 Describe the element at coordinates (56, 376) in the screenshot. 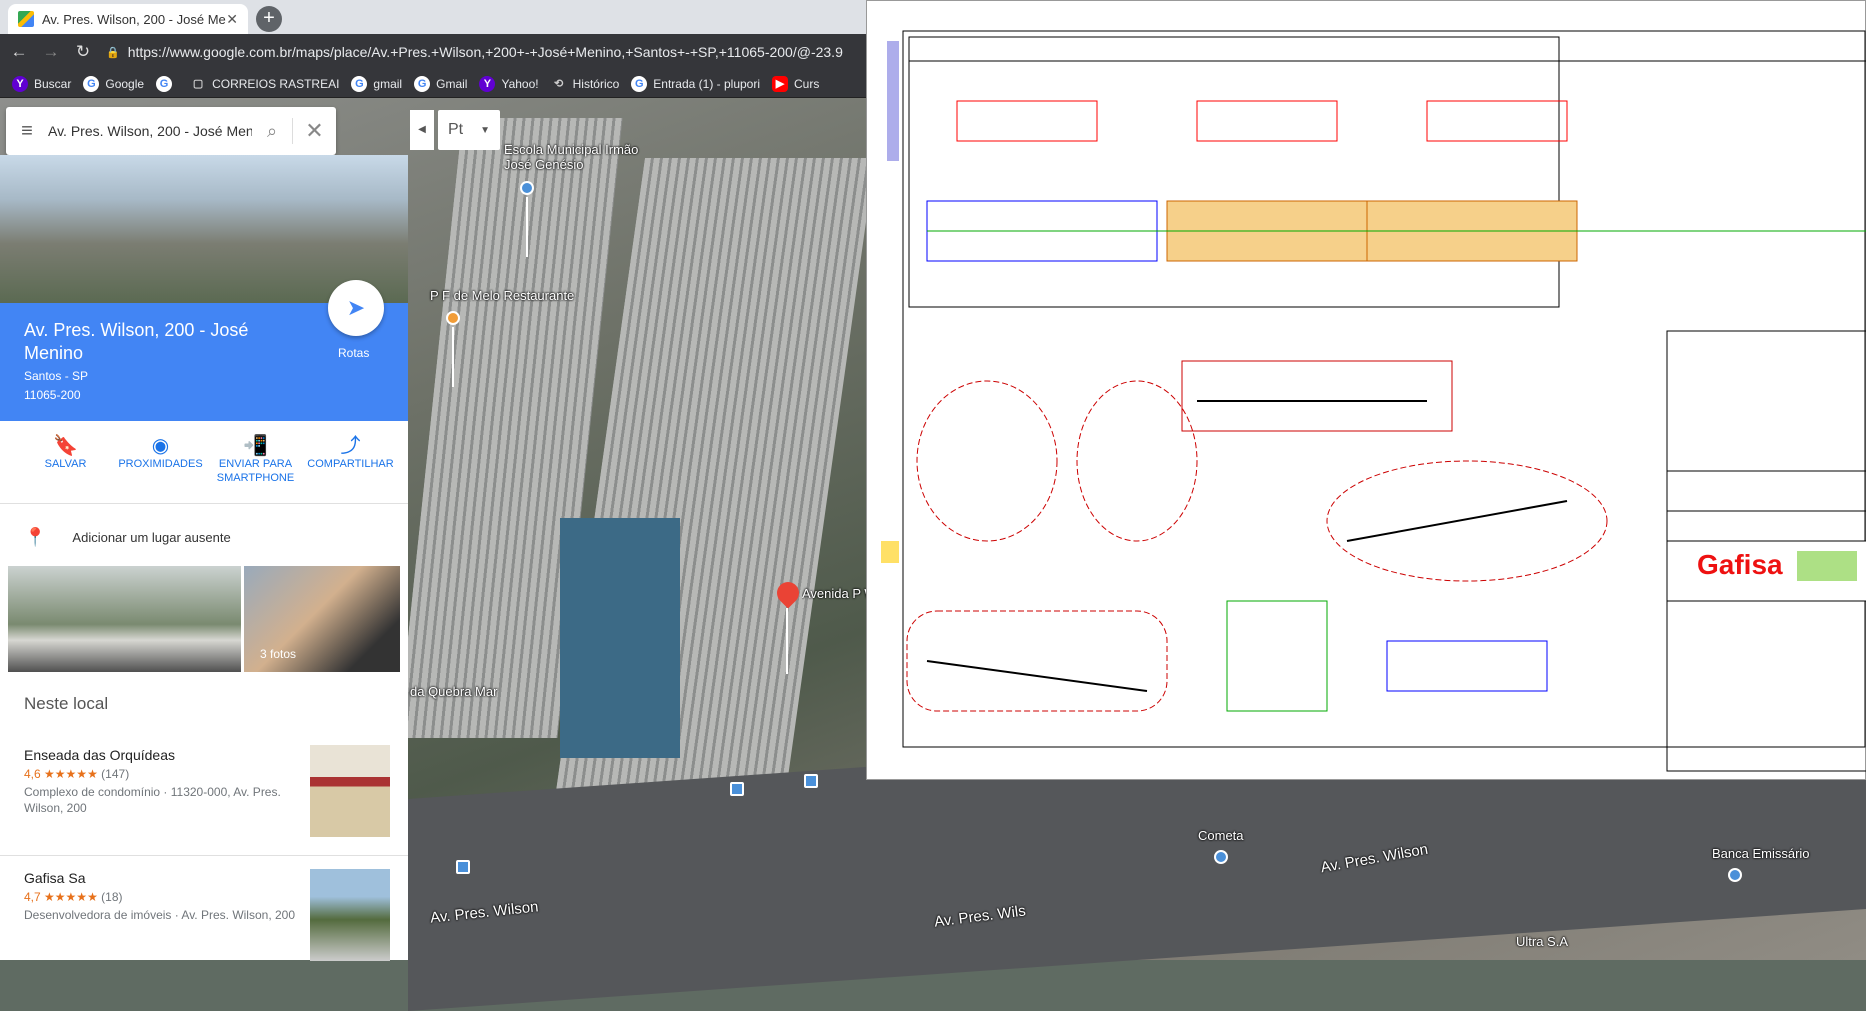

I see `place-city: Santos - SP` at that location.